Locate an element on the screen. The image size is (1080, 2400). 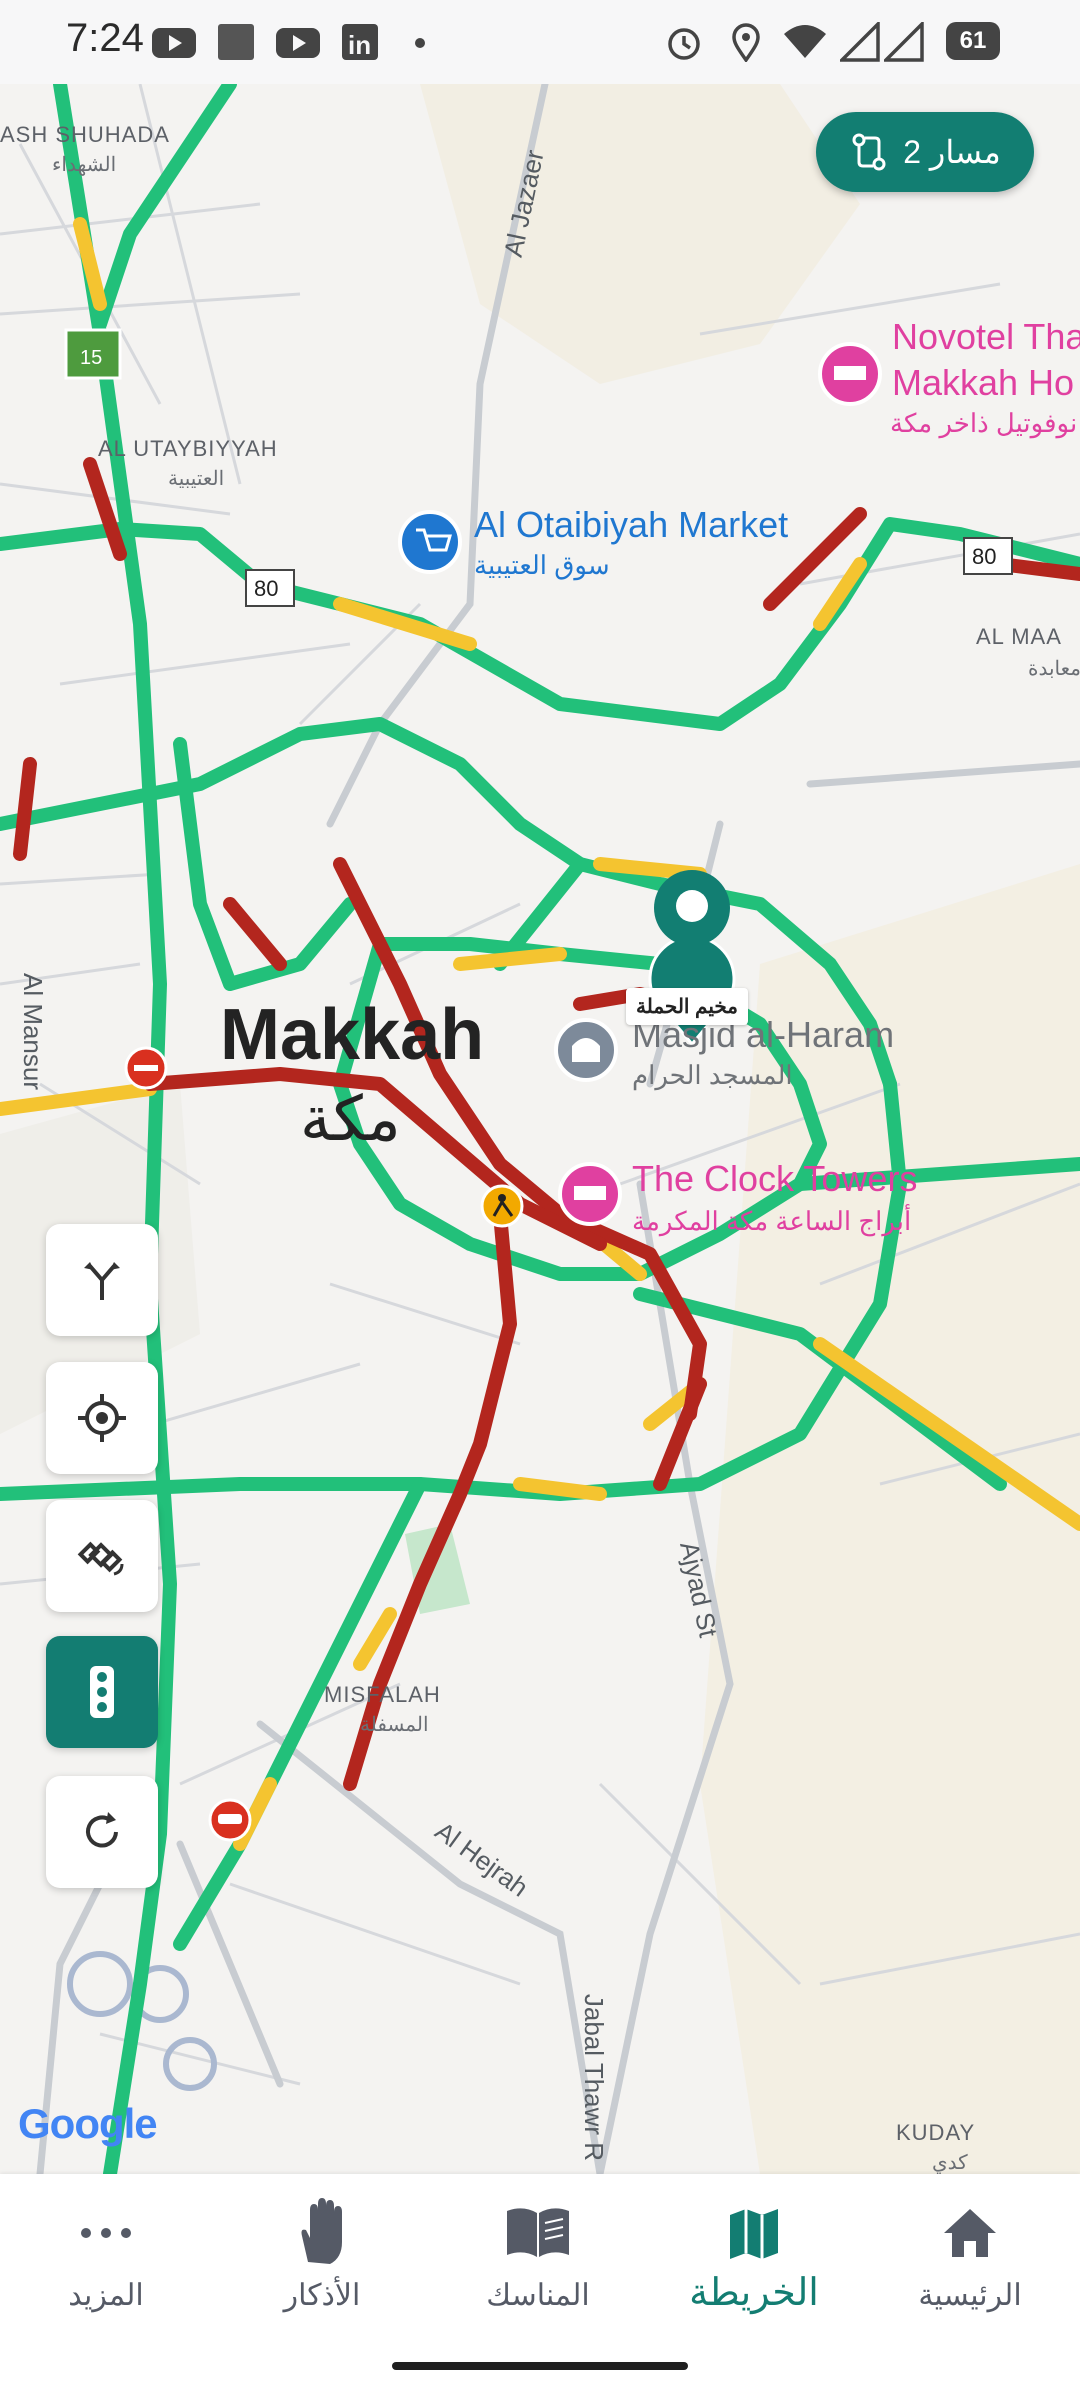
poi-label-novotel-ar: نوفوتيل ذاخر مكة is located at coordinates (983, 423).